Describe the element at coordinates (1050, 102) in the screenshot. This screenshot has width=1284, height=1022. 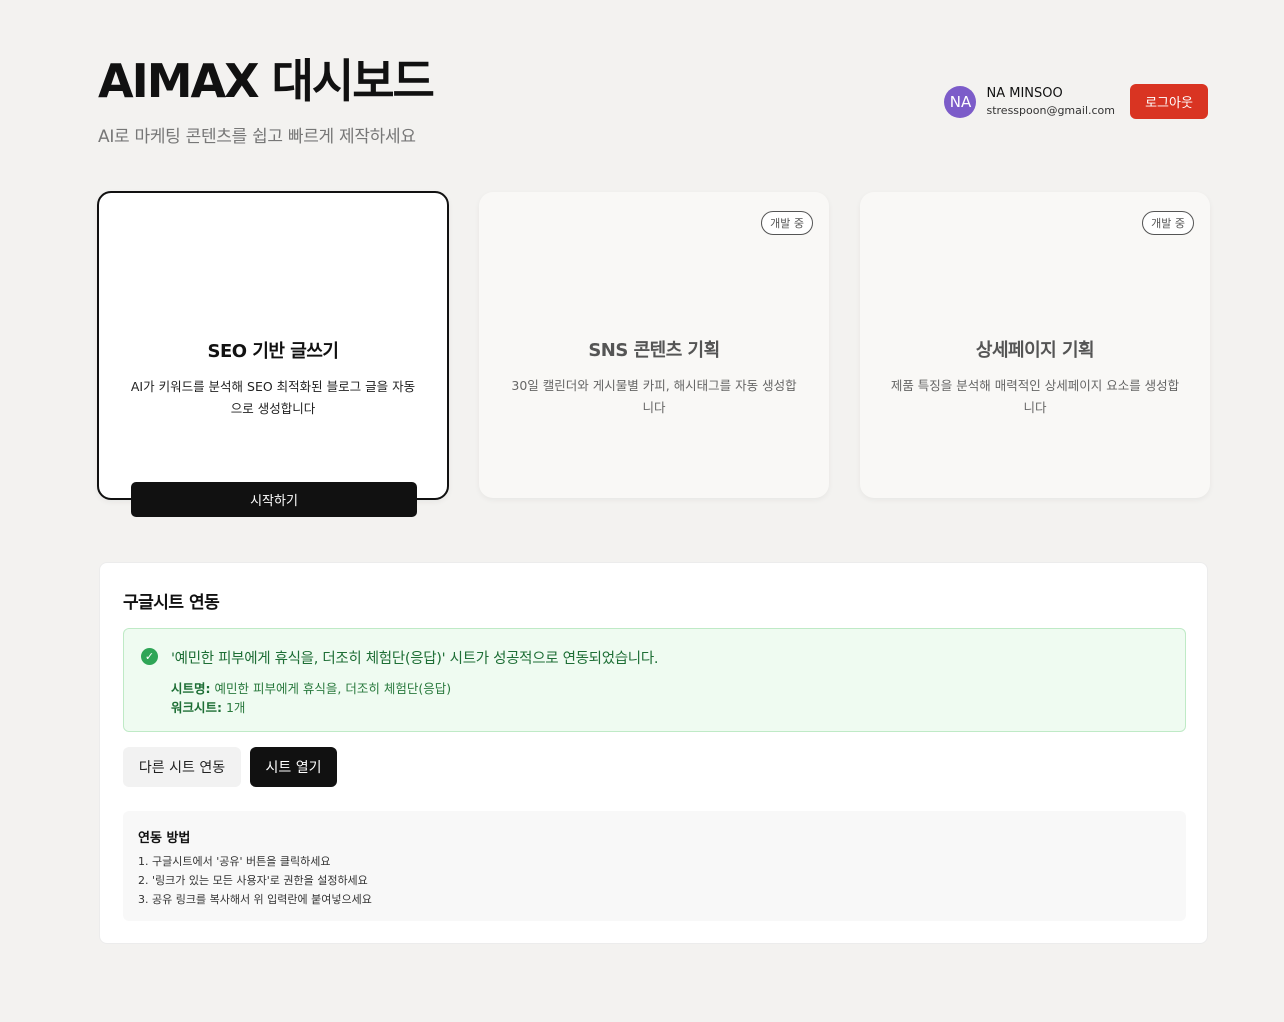
I see `user-info: NA MINSOO stresspoon@gmail.com` at that location.